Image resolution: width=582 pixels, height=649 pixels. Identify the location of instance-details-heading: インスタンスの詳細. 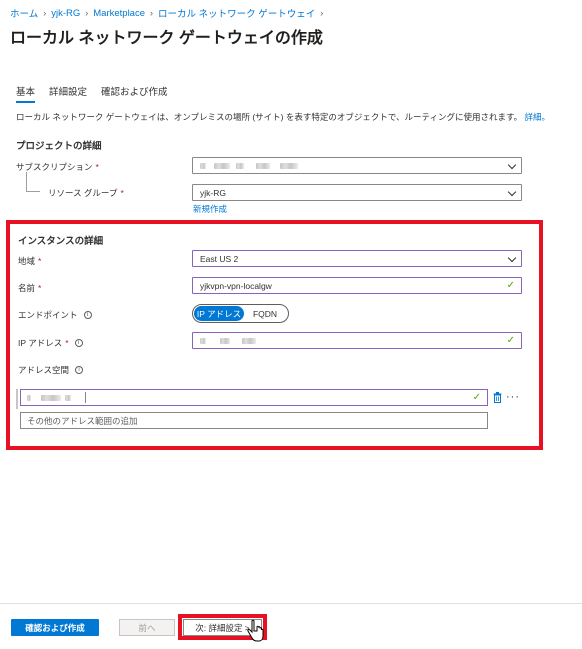
(61, 241).